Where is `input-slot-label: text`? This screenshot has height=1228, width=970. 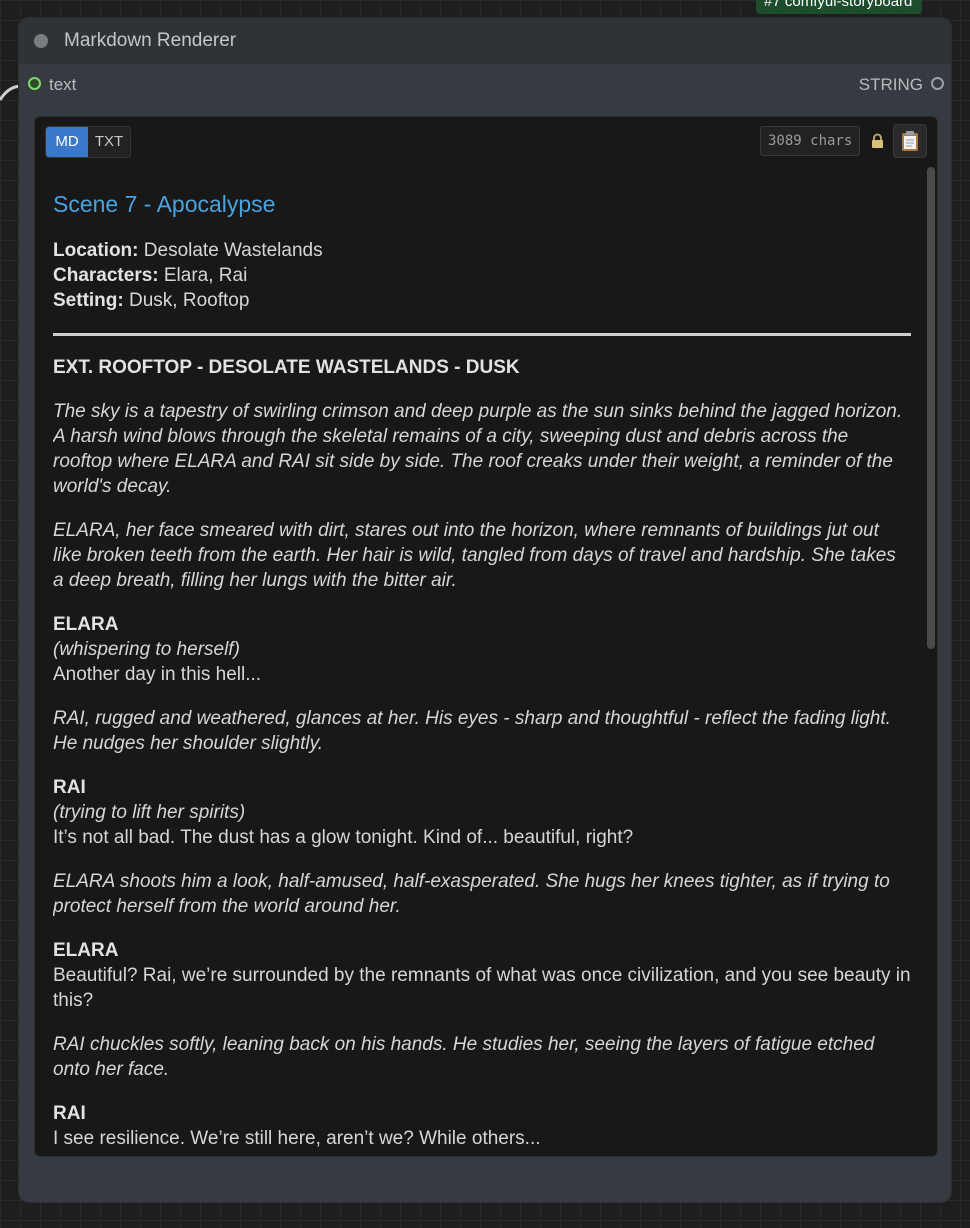 input-slot-label: text is located at coordinates (63, 84).